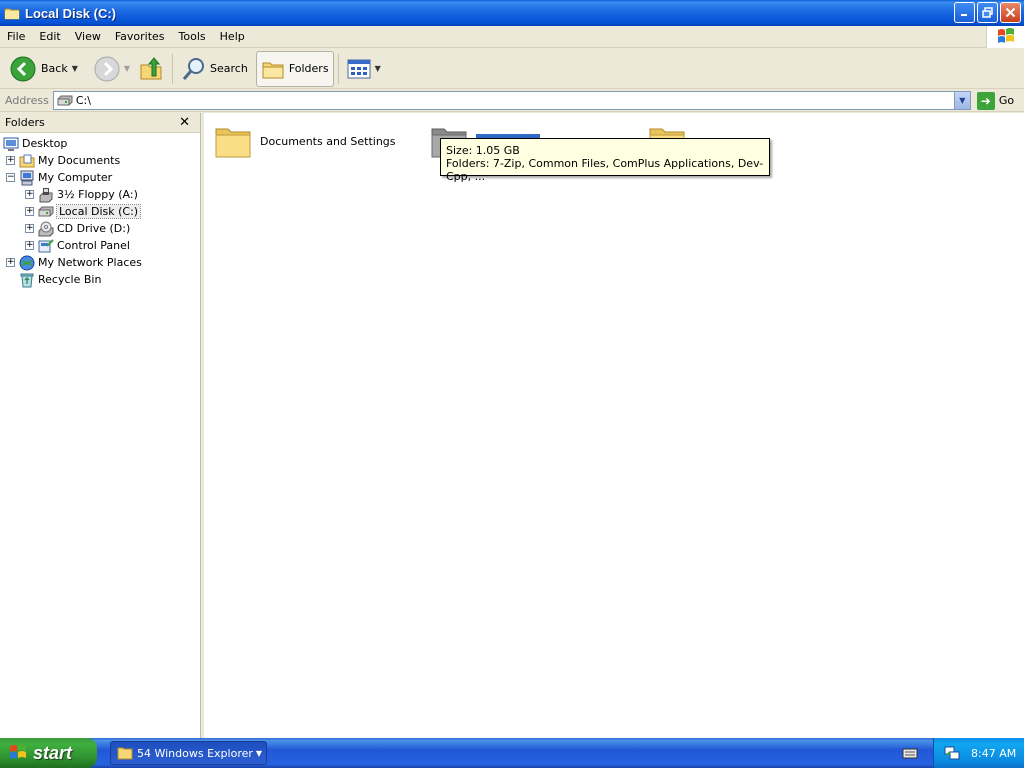 This screenshot has width=1024, height=768. What do you see at coordinates (952, 753) in the screenshot?
I see `network-icon` at bounding box center [952, 753].